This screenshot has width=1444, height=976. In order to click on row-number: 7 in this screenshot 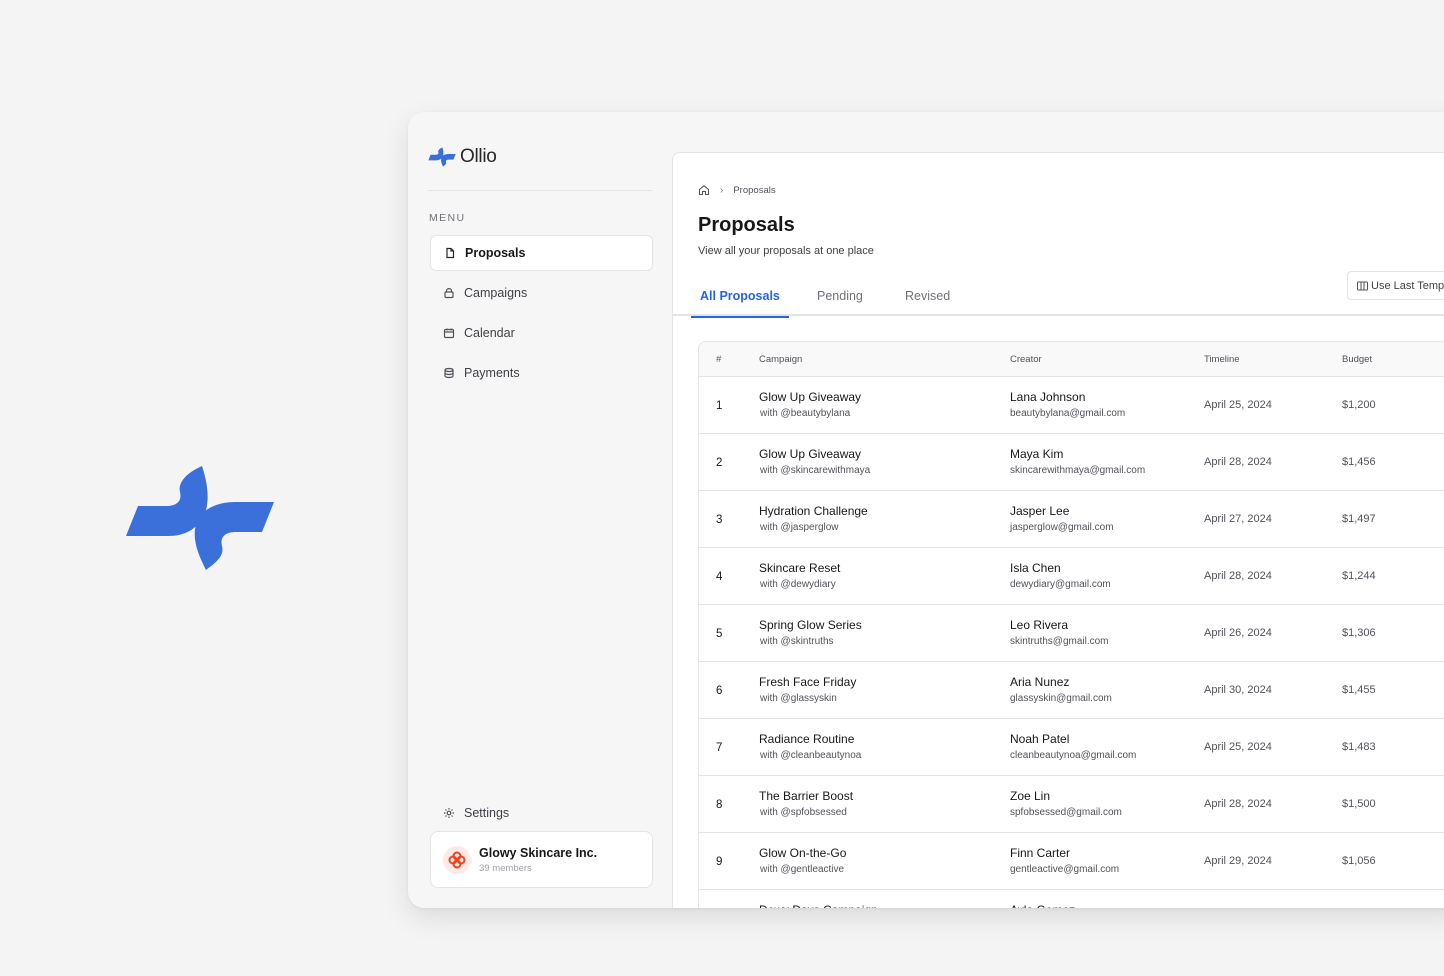, I will do `click(719, 748)`.